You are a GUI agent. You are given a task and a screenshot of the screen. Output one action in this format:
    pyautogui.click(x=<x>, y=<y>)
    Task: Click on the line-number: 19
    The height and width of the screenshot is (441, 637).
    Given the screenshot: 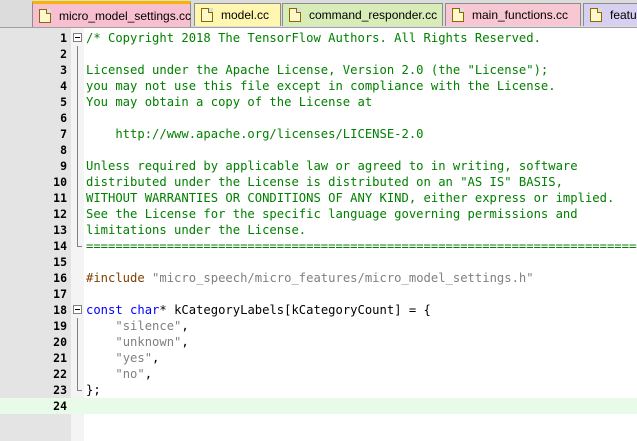 What is the action you would take?
    pyautogui.click(x=60, y=326)
    